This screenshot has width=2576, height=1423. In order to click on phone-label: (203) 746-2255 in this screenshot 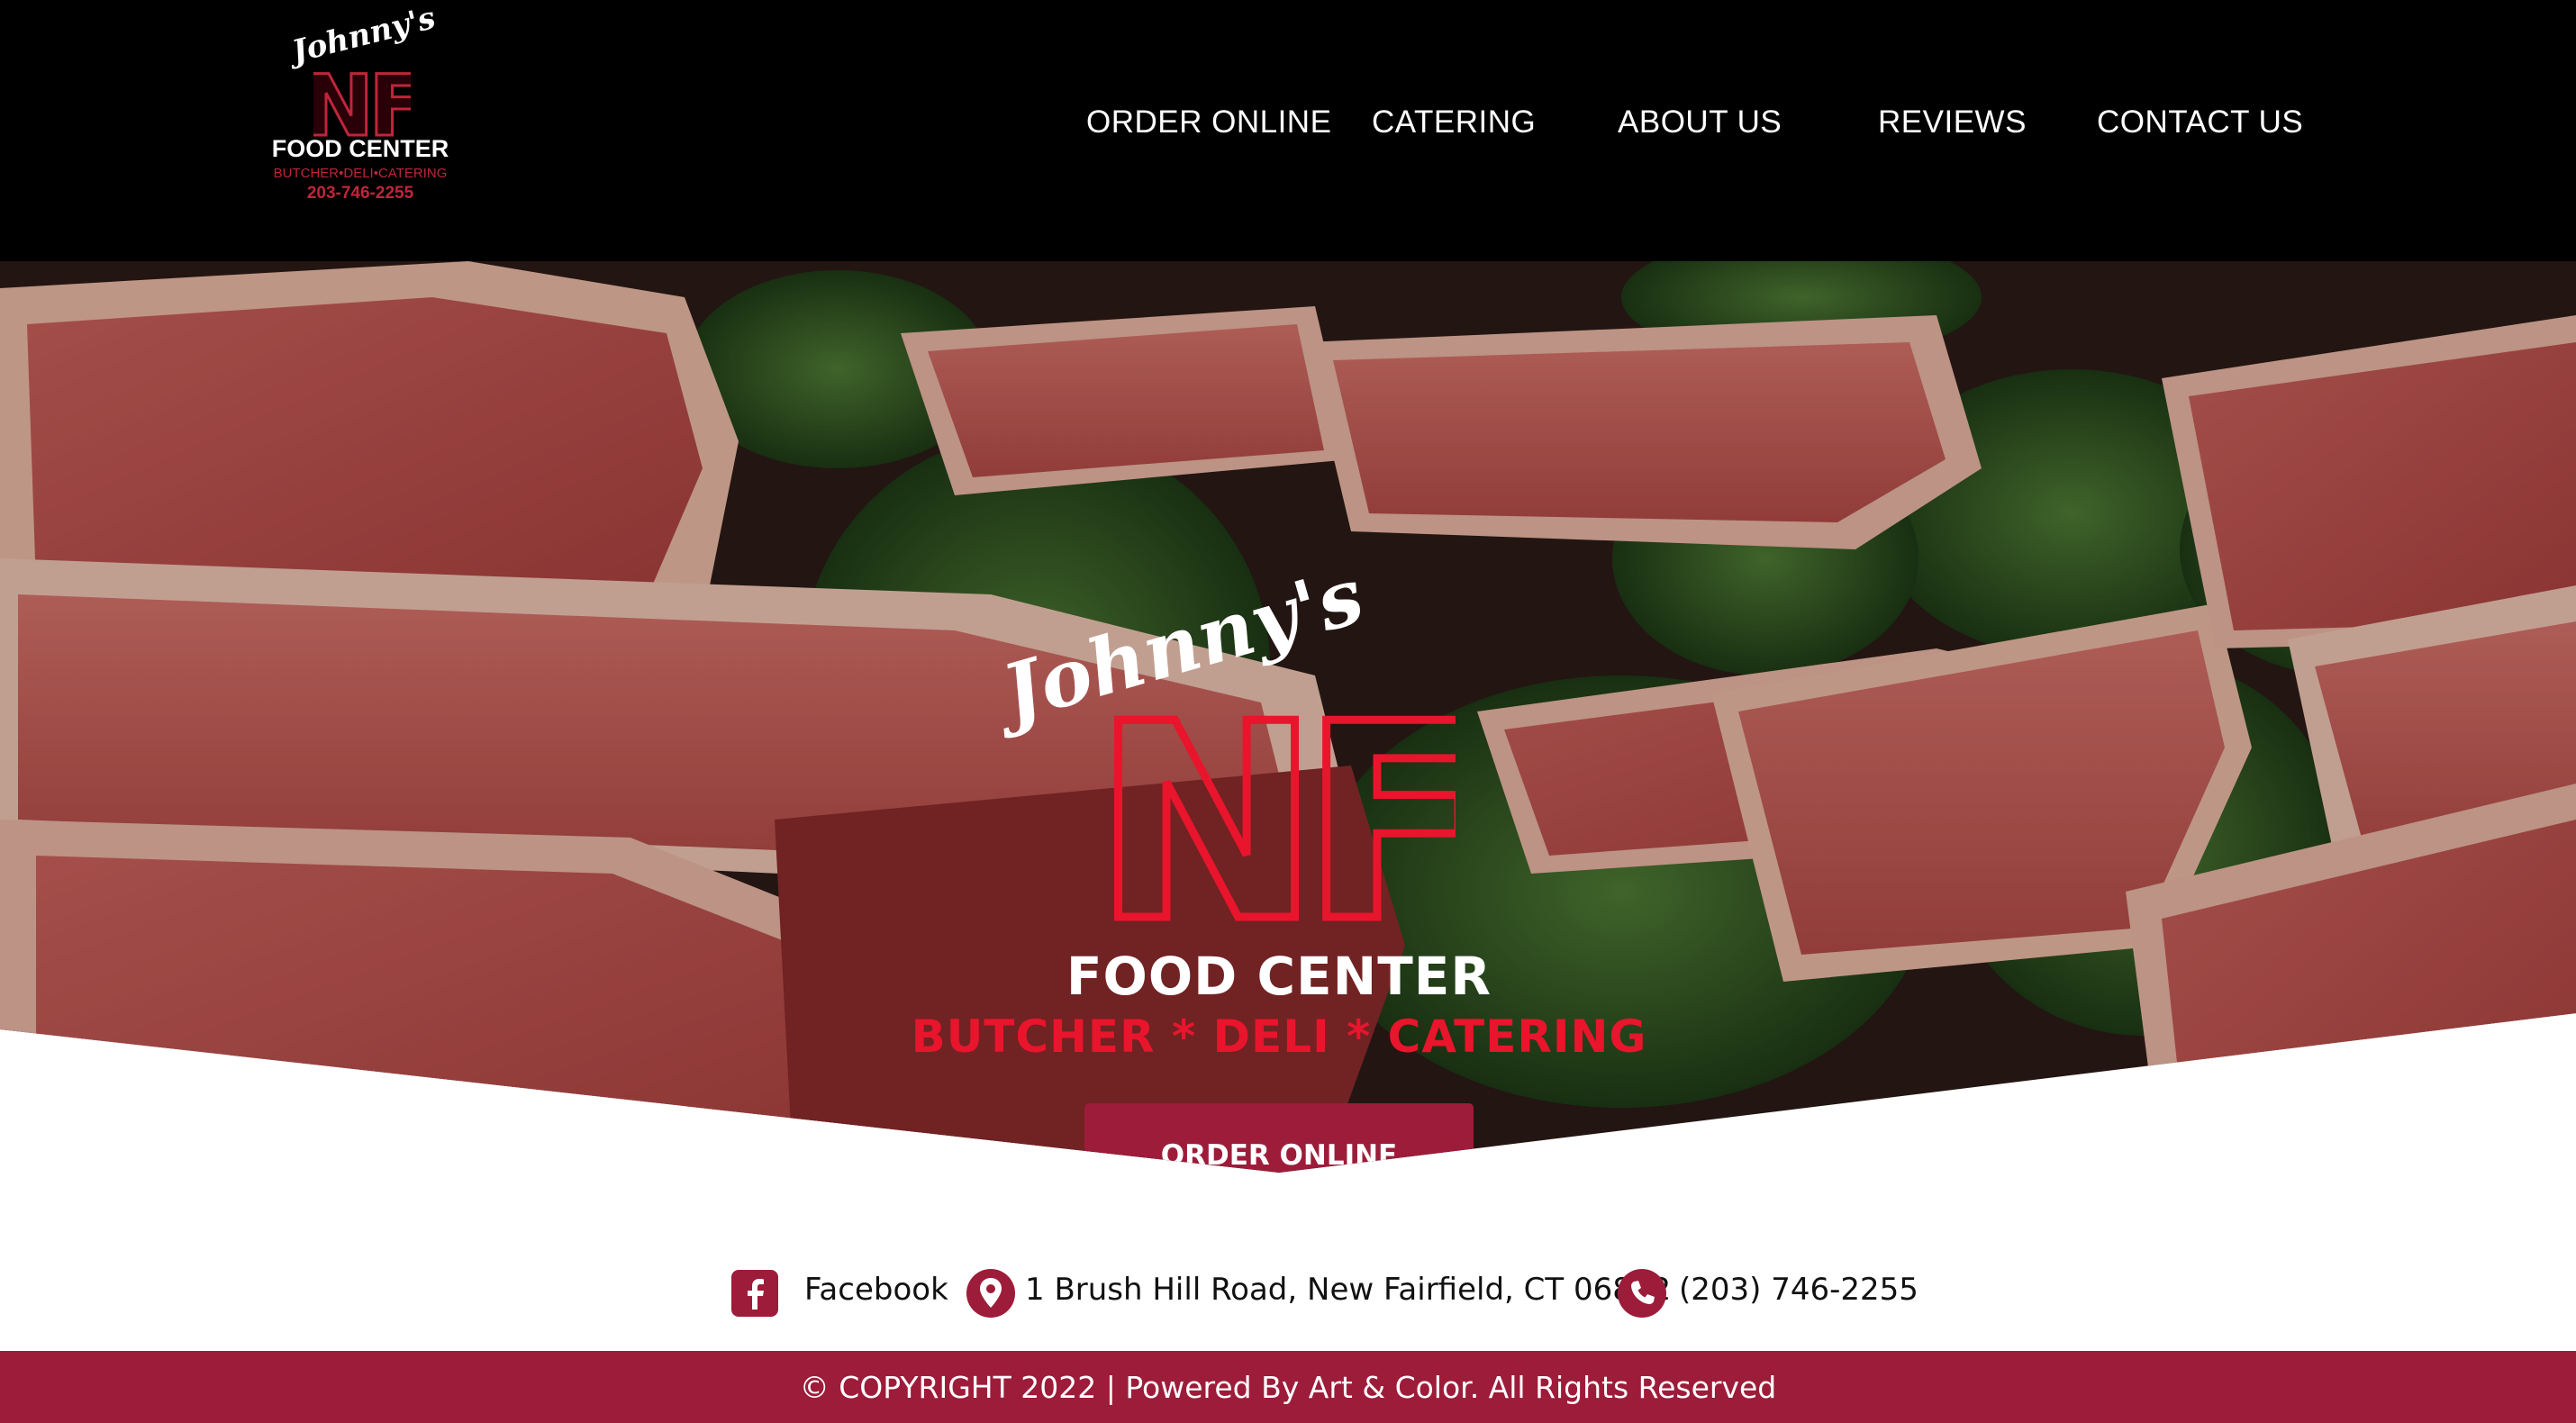, I will do `click(1798, 1290)`.